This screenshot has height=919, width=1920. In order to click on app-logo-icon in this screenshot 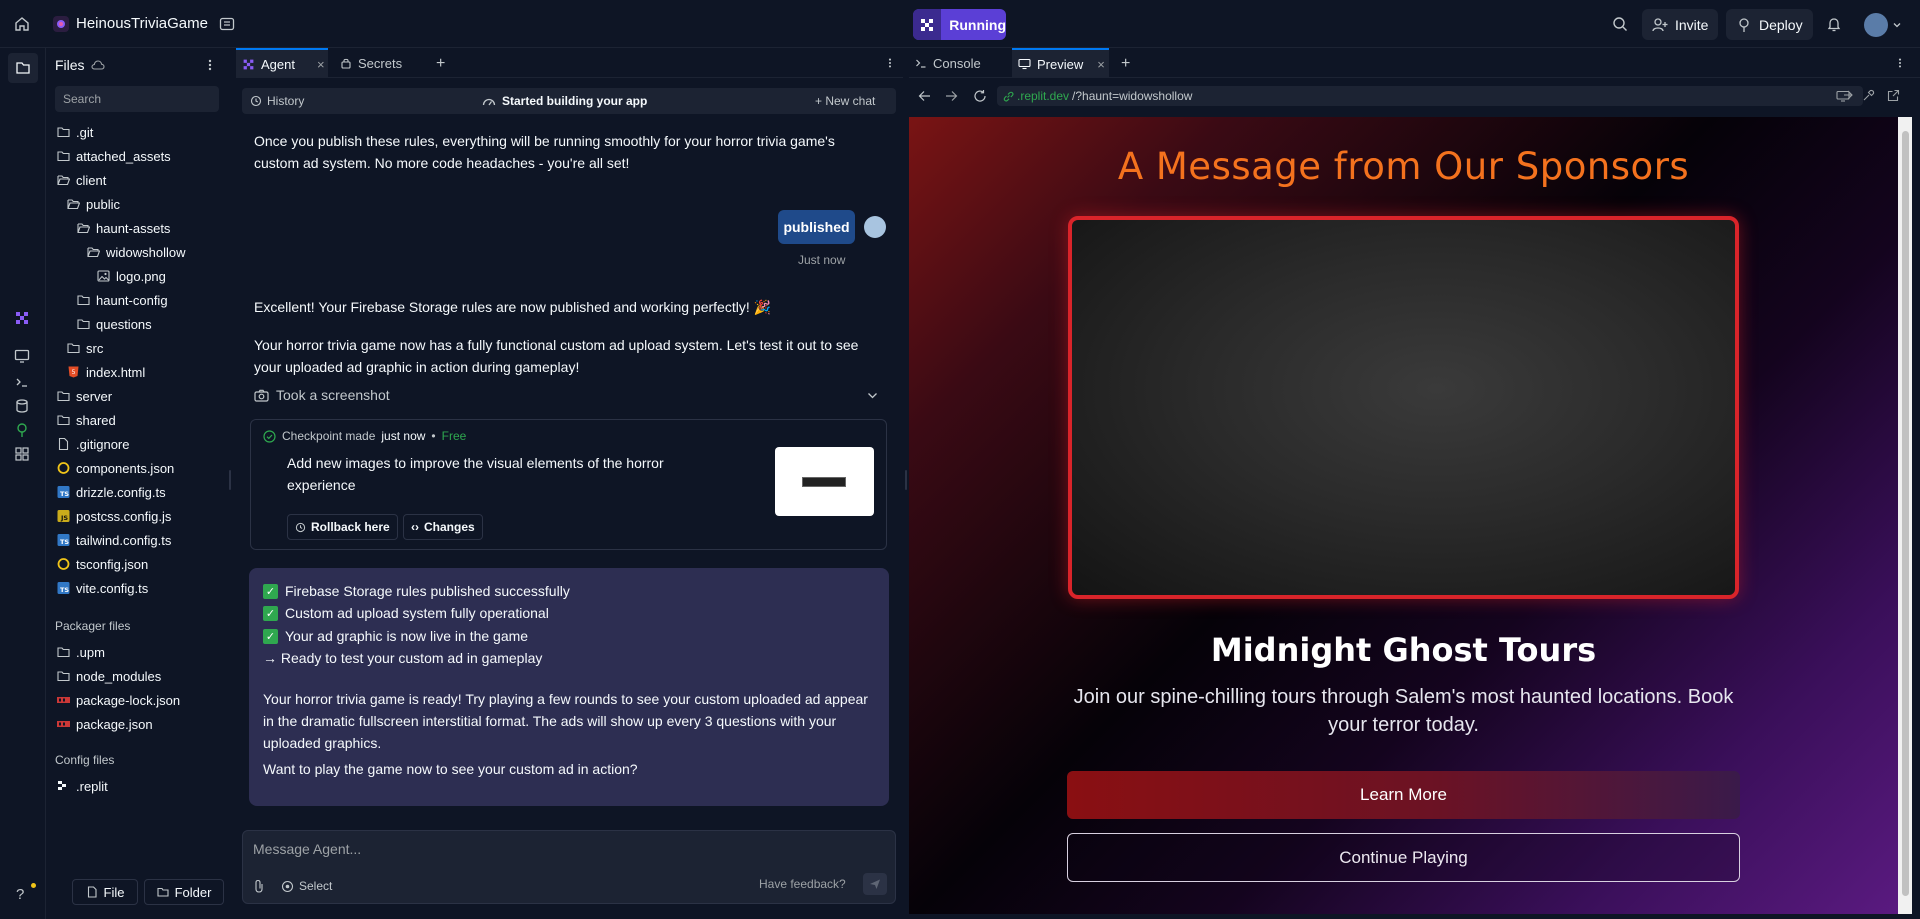, I will do `click(61, 24)`.